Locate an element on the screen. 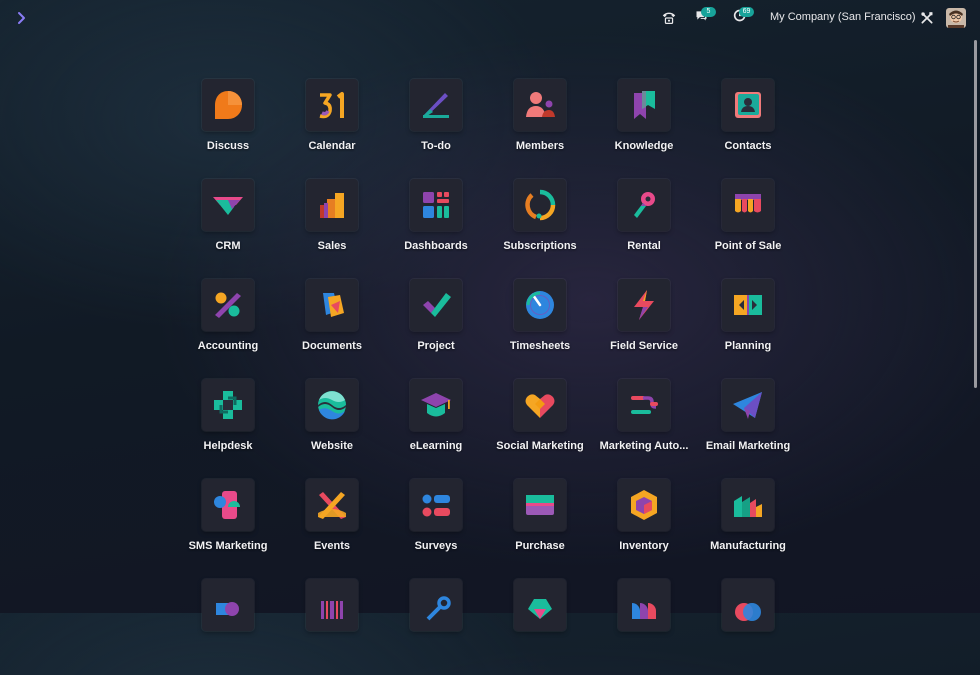 Image resolution: width=980 pixels, height=675 pixels. app-label: Accounting is located at coordinates (228, 346).